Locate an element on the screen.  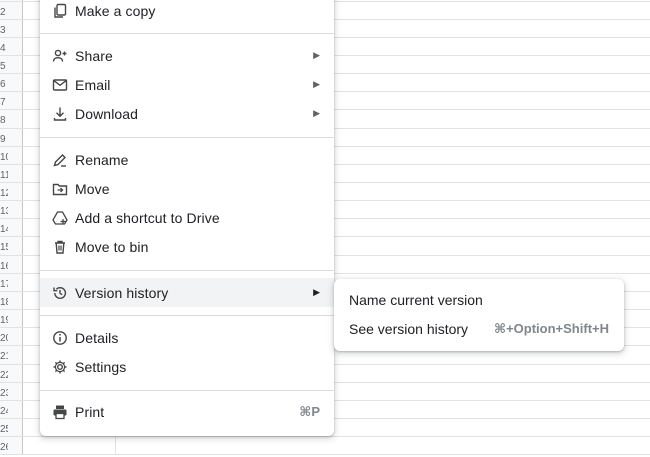
submenu-item-see-version-history: See version history ⌘+Option+Shift+H is located at coordinates (479, 328).